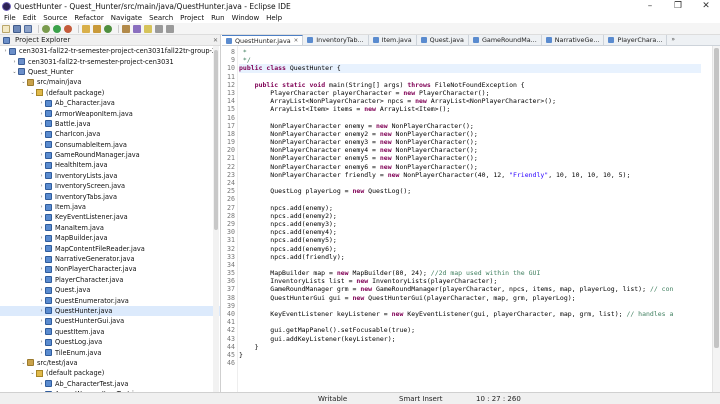 The height and width of the screenshot is (404, 720). Describe the element at coordinates (470, 257) in the screenshot. I see `code-line: npcs.add(friendly);` at that location.